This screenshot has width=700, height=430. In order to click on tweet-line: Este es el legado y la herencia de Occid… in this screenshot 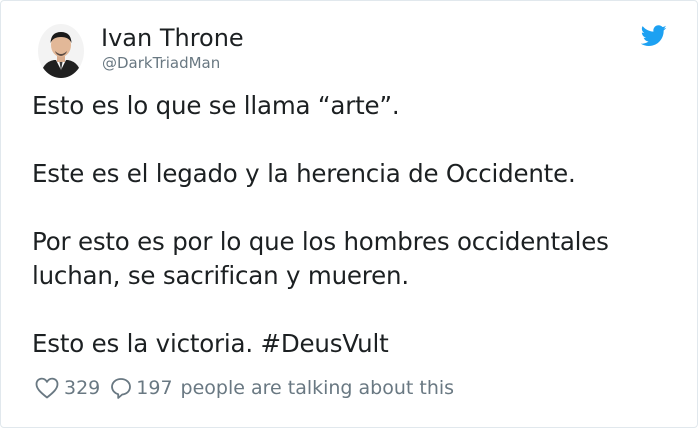, I will do `click(304, 173)`.